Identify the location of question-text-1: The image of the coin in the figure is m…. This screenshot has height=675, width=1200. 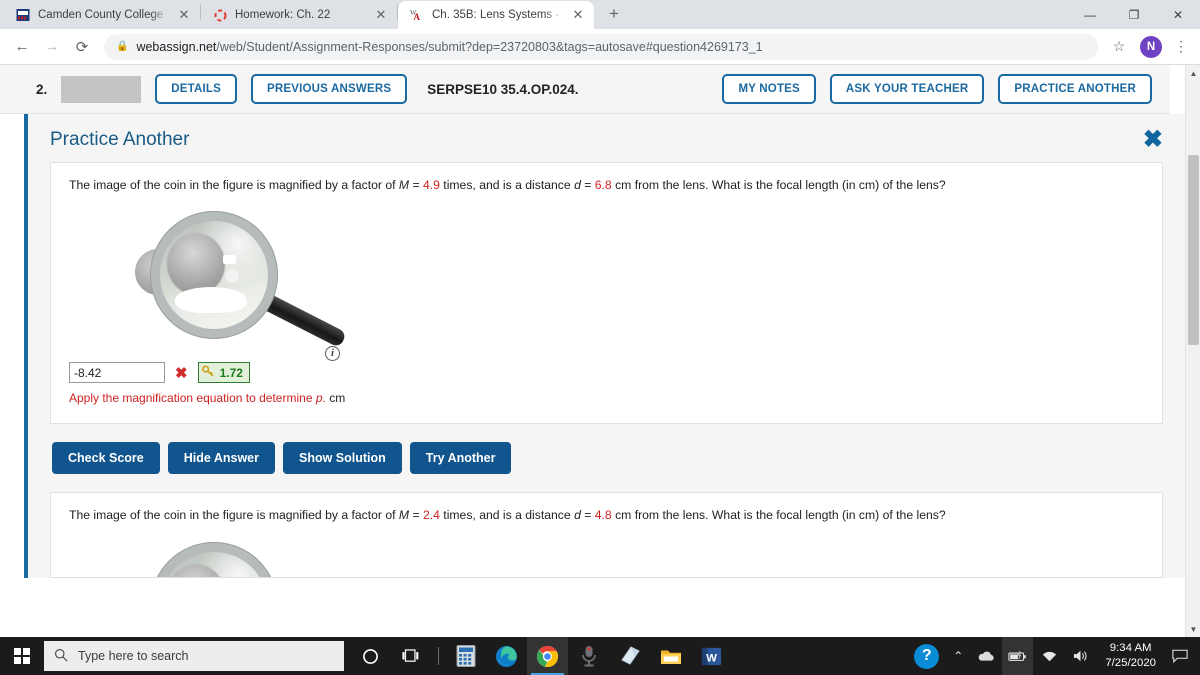
(606, 185).